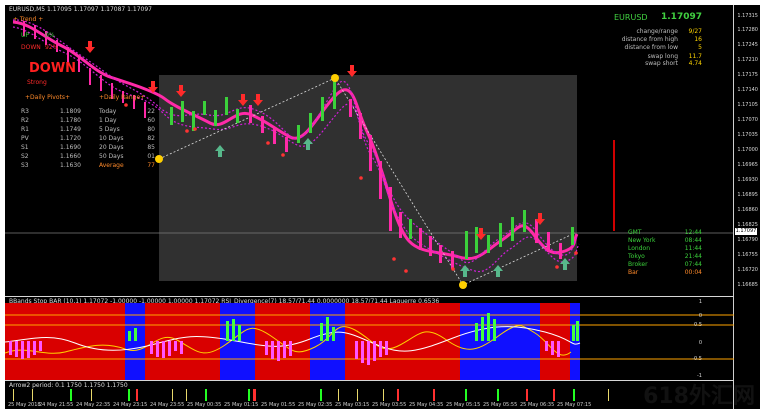  I want to click on subpanel-scale-tick: 1, so click(700, 302).